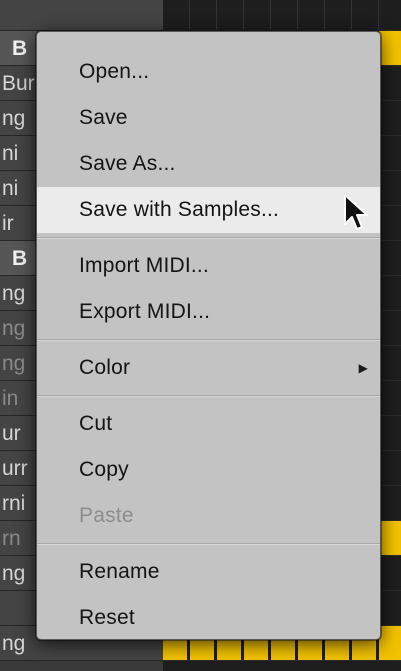 Image resolution: width=401 pixels, height=671 pixels. I want to click on sound-row, so click(81, 15).